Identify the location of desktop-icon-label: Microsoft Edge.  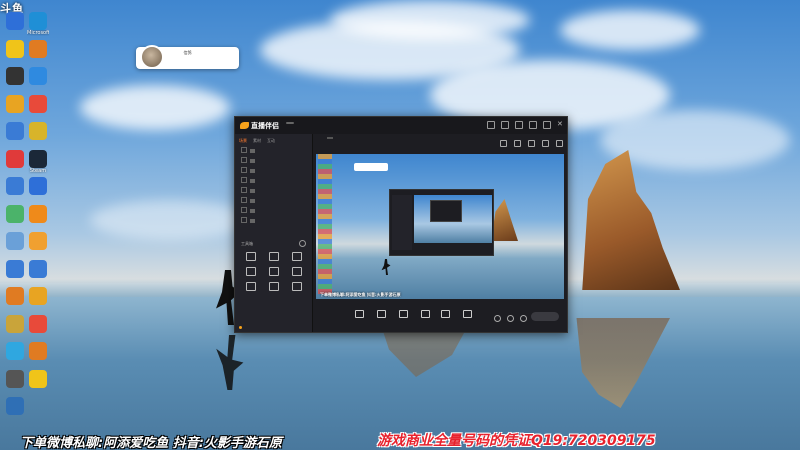
(38, 33).